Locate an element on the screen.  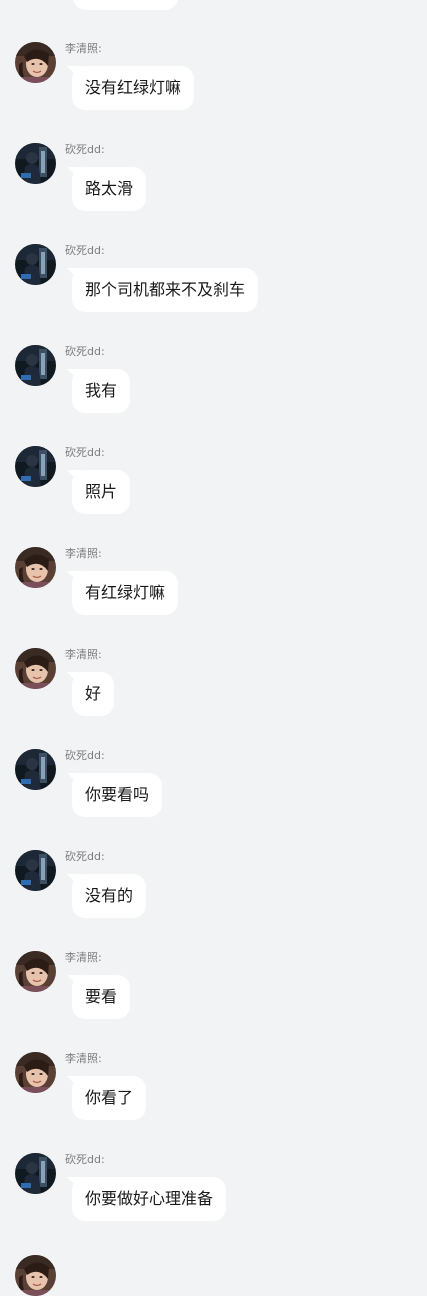
message-bubble: 要看 is located at coordinates (101, 997).